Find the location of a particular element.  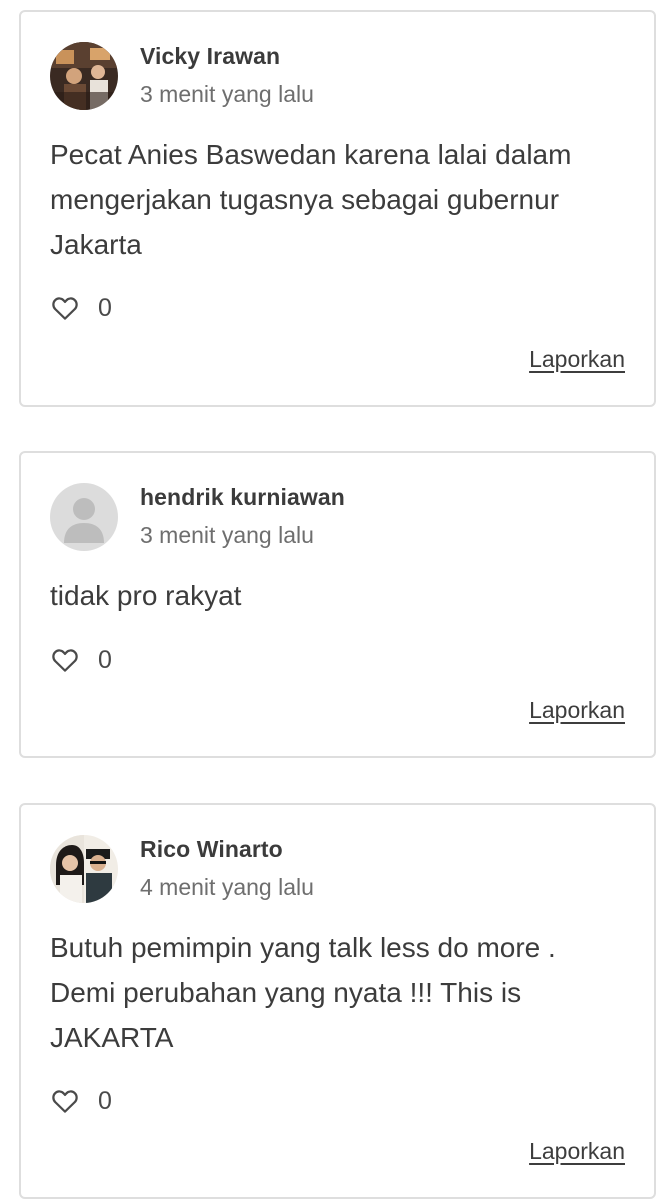

comment-author: Vicky Irawan is located at coordinates (210, 56).